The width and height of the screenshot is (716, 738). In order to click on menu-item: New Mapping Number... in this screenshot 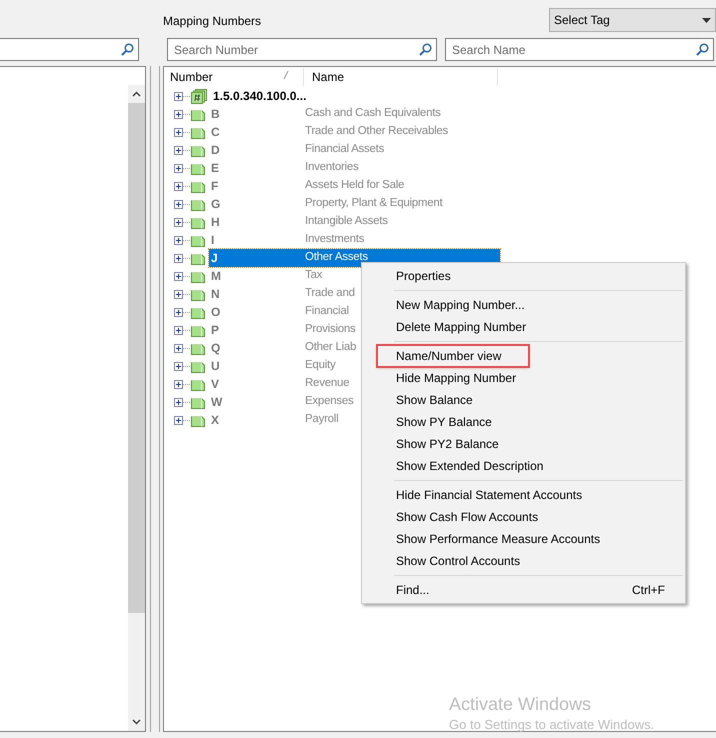, I will do `click(523, 305)`.